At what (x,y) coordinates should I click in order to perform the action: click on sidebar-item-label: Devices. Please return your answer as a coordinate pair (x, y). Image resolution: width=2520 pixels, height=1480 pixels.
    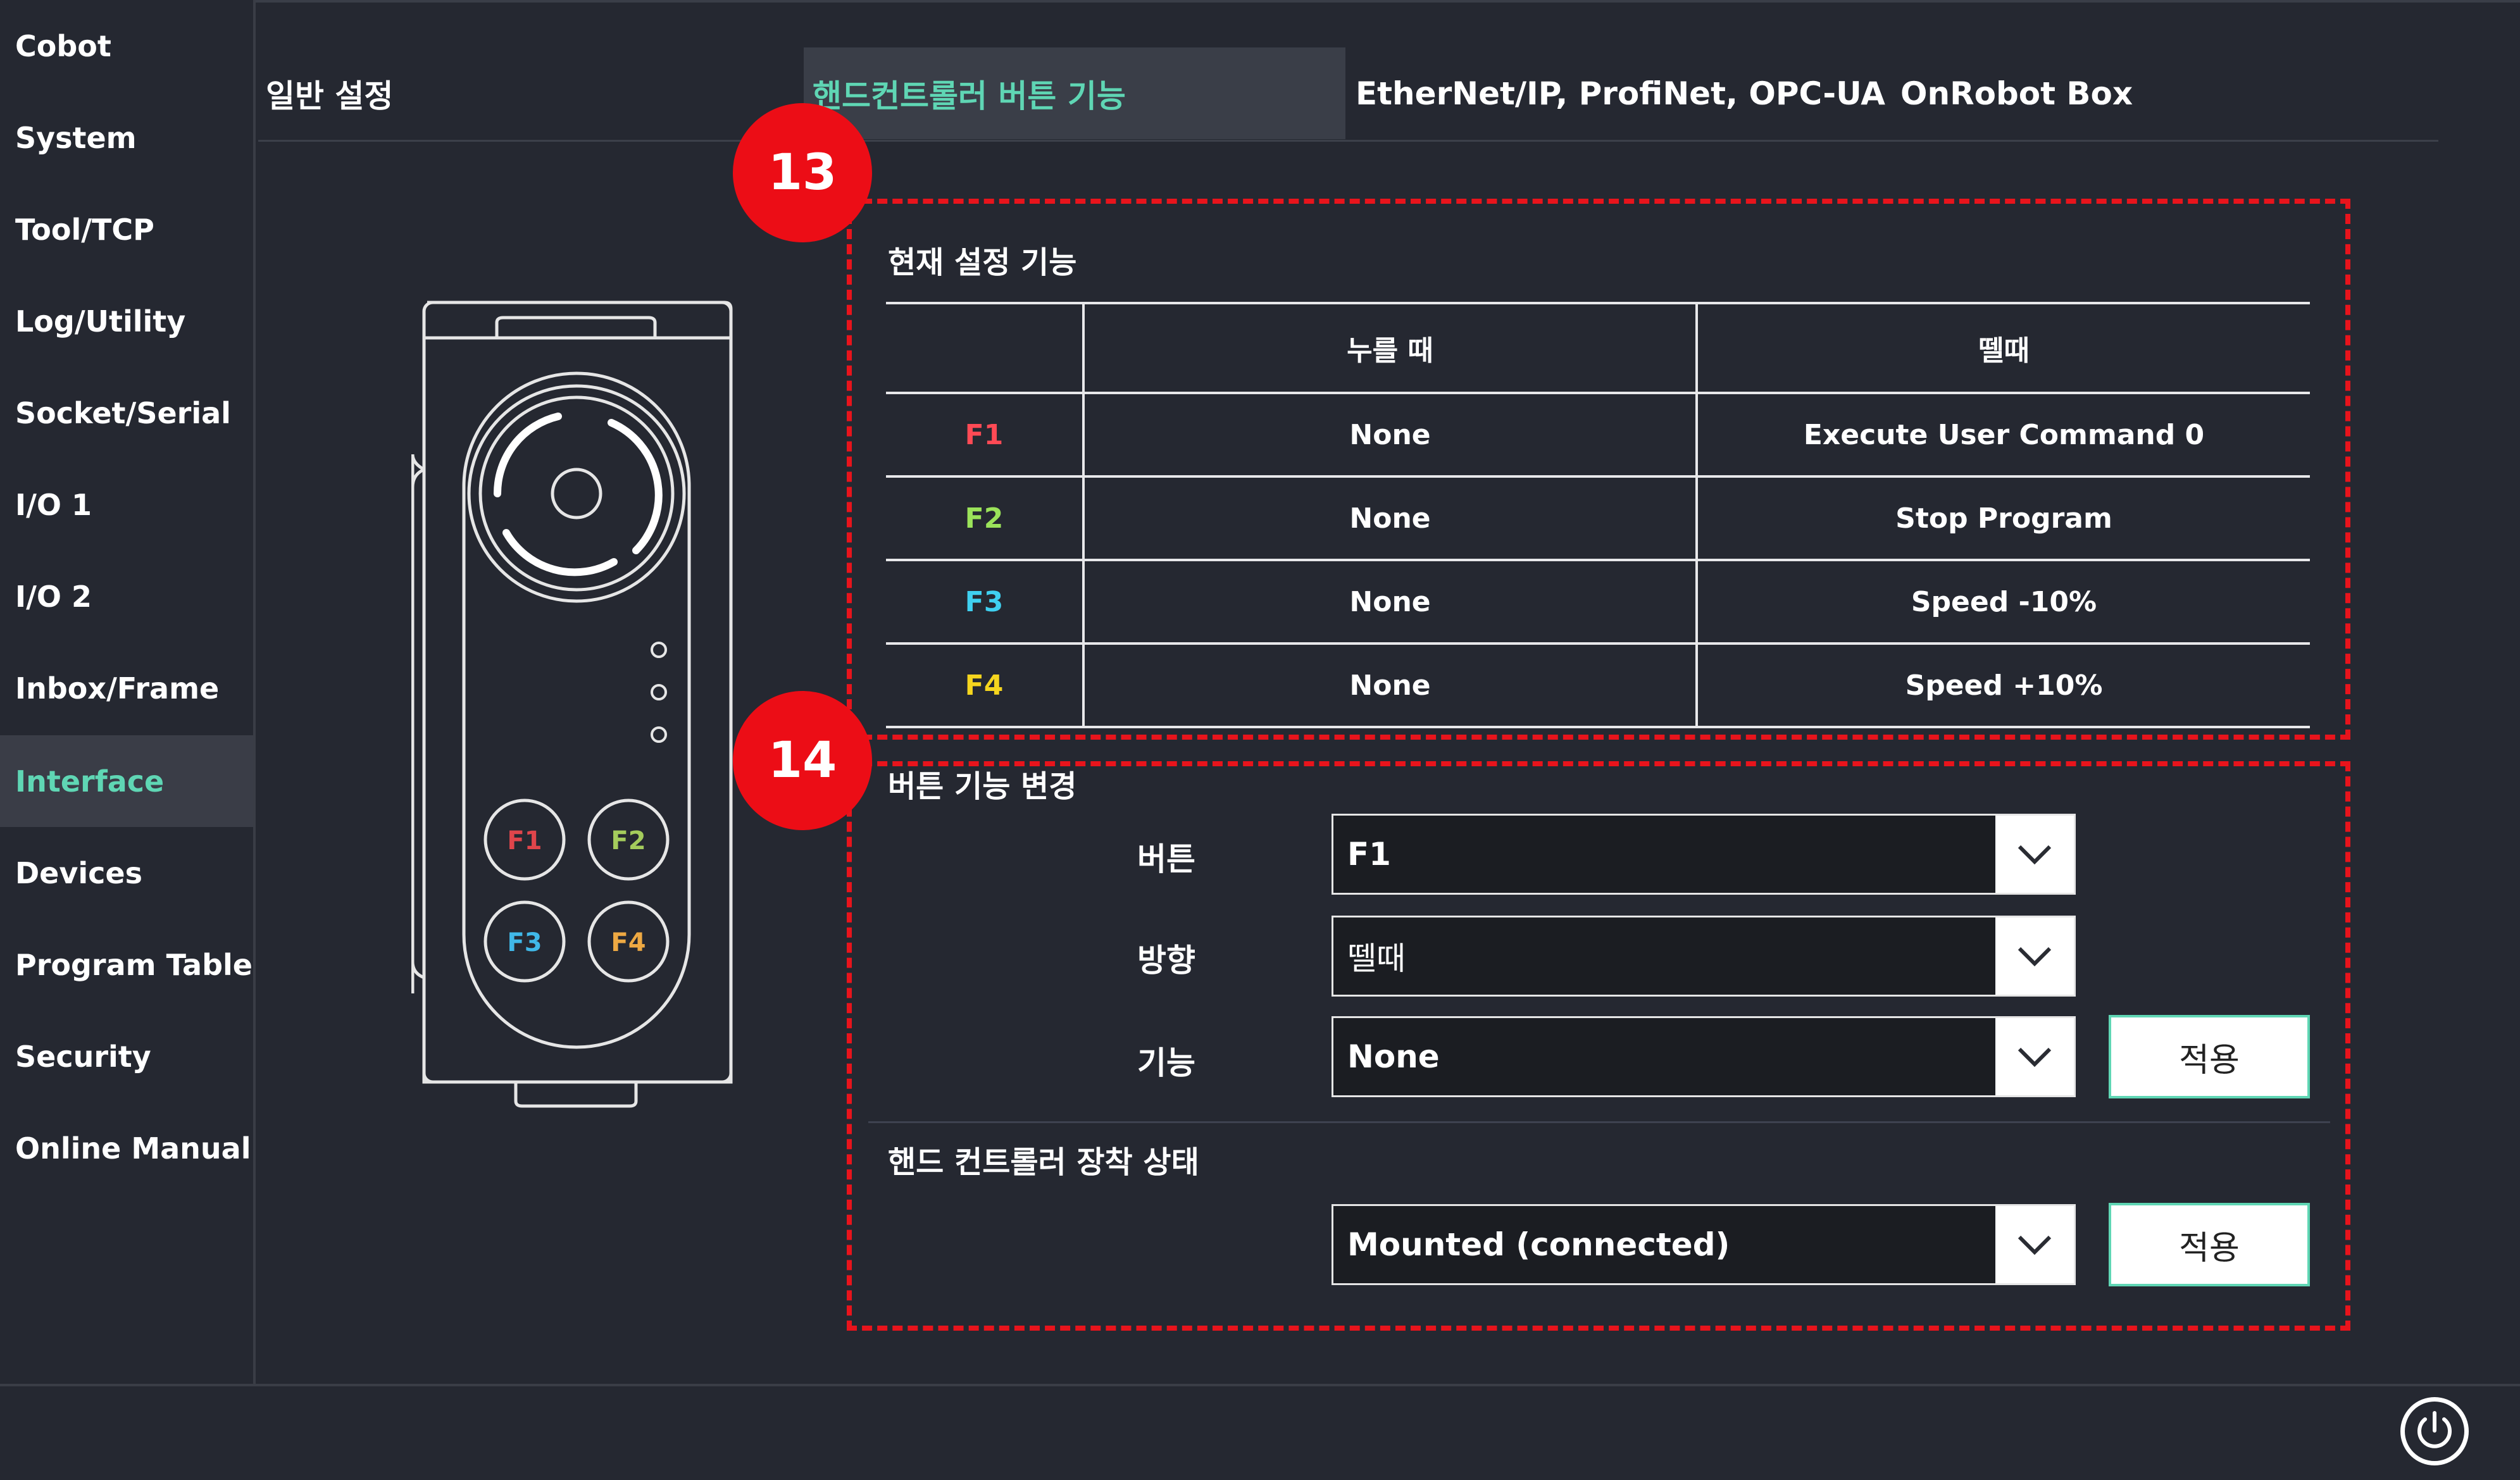
    Looking at the image, I should click on (78, 872).